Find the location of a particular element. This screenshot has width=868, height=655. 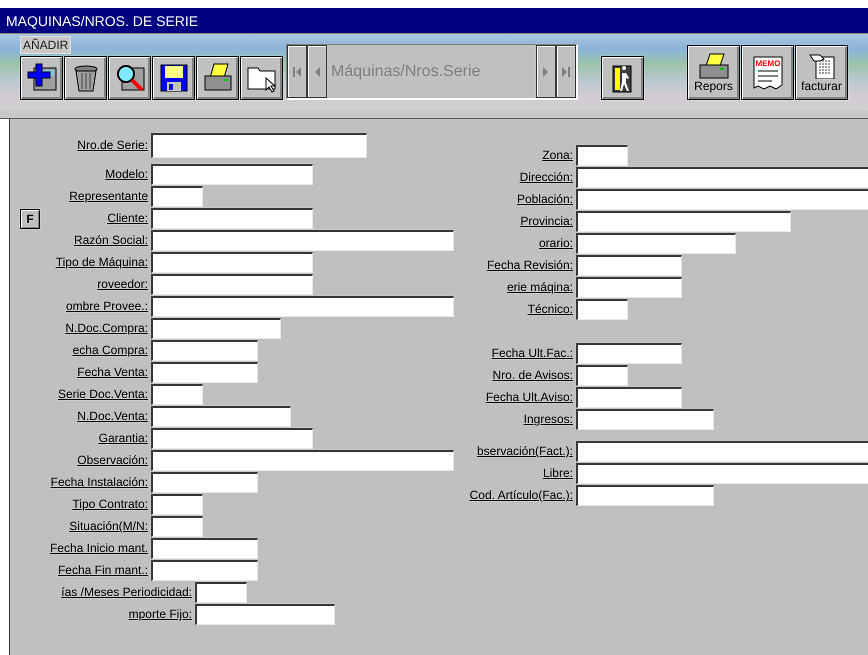

first-icon is located at coordinates (297, 72).